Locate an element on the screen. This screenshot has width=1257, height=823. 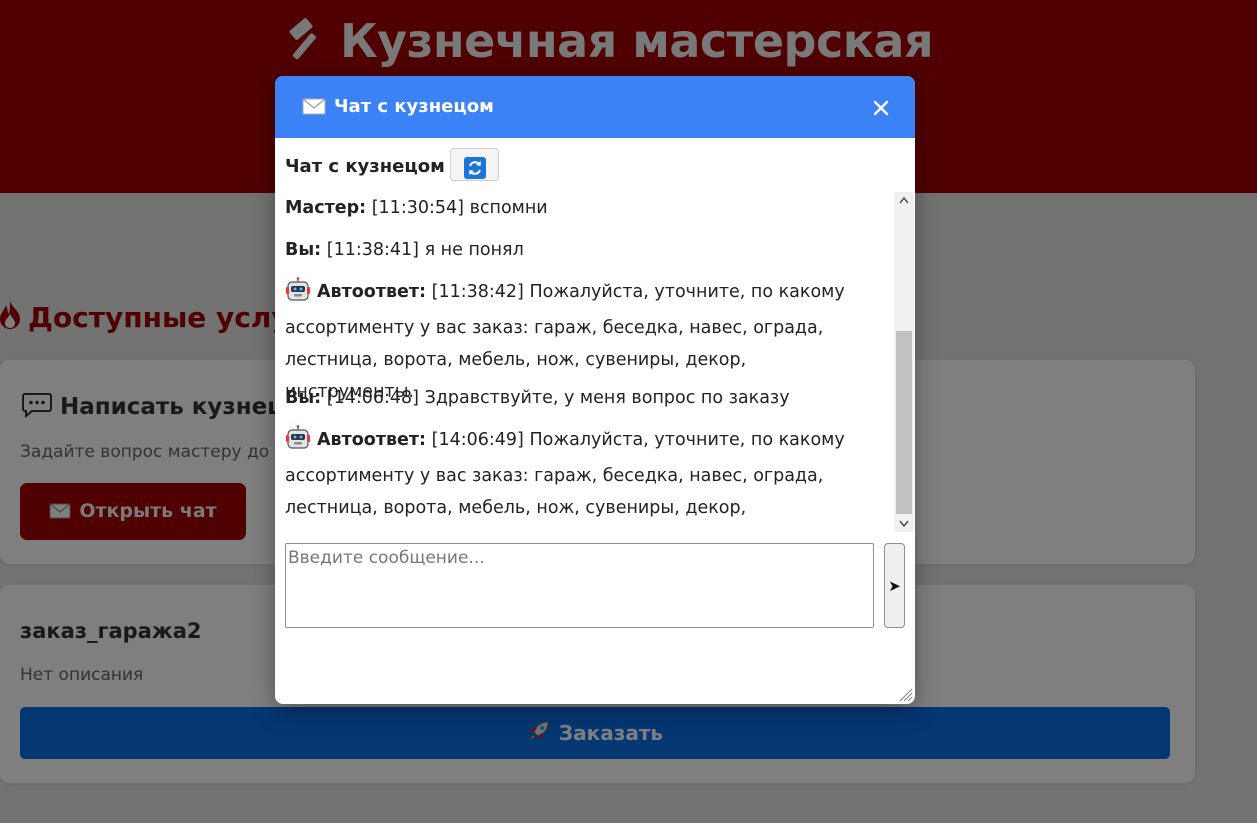
chevron-up-icon is located at coordinates (904, 200).